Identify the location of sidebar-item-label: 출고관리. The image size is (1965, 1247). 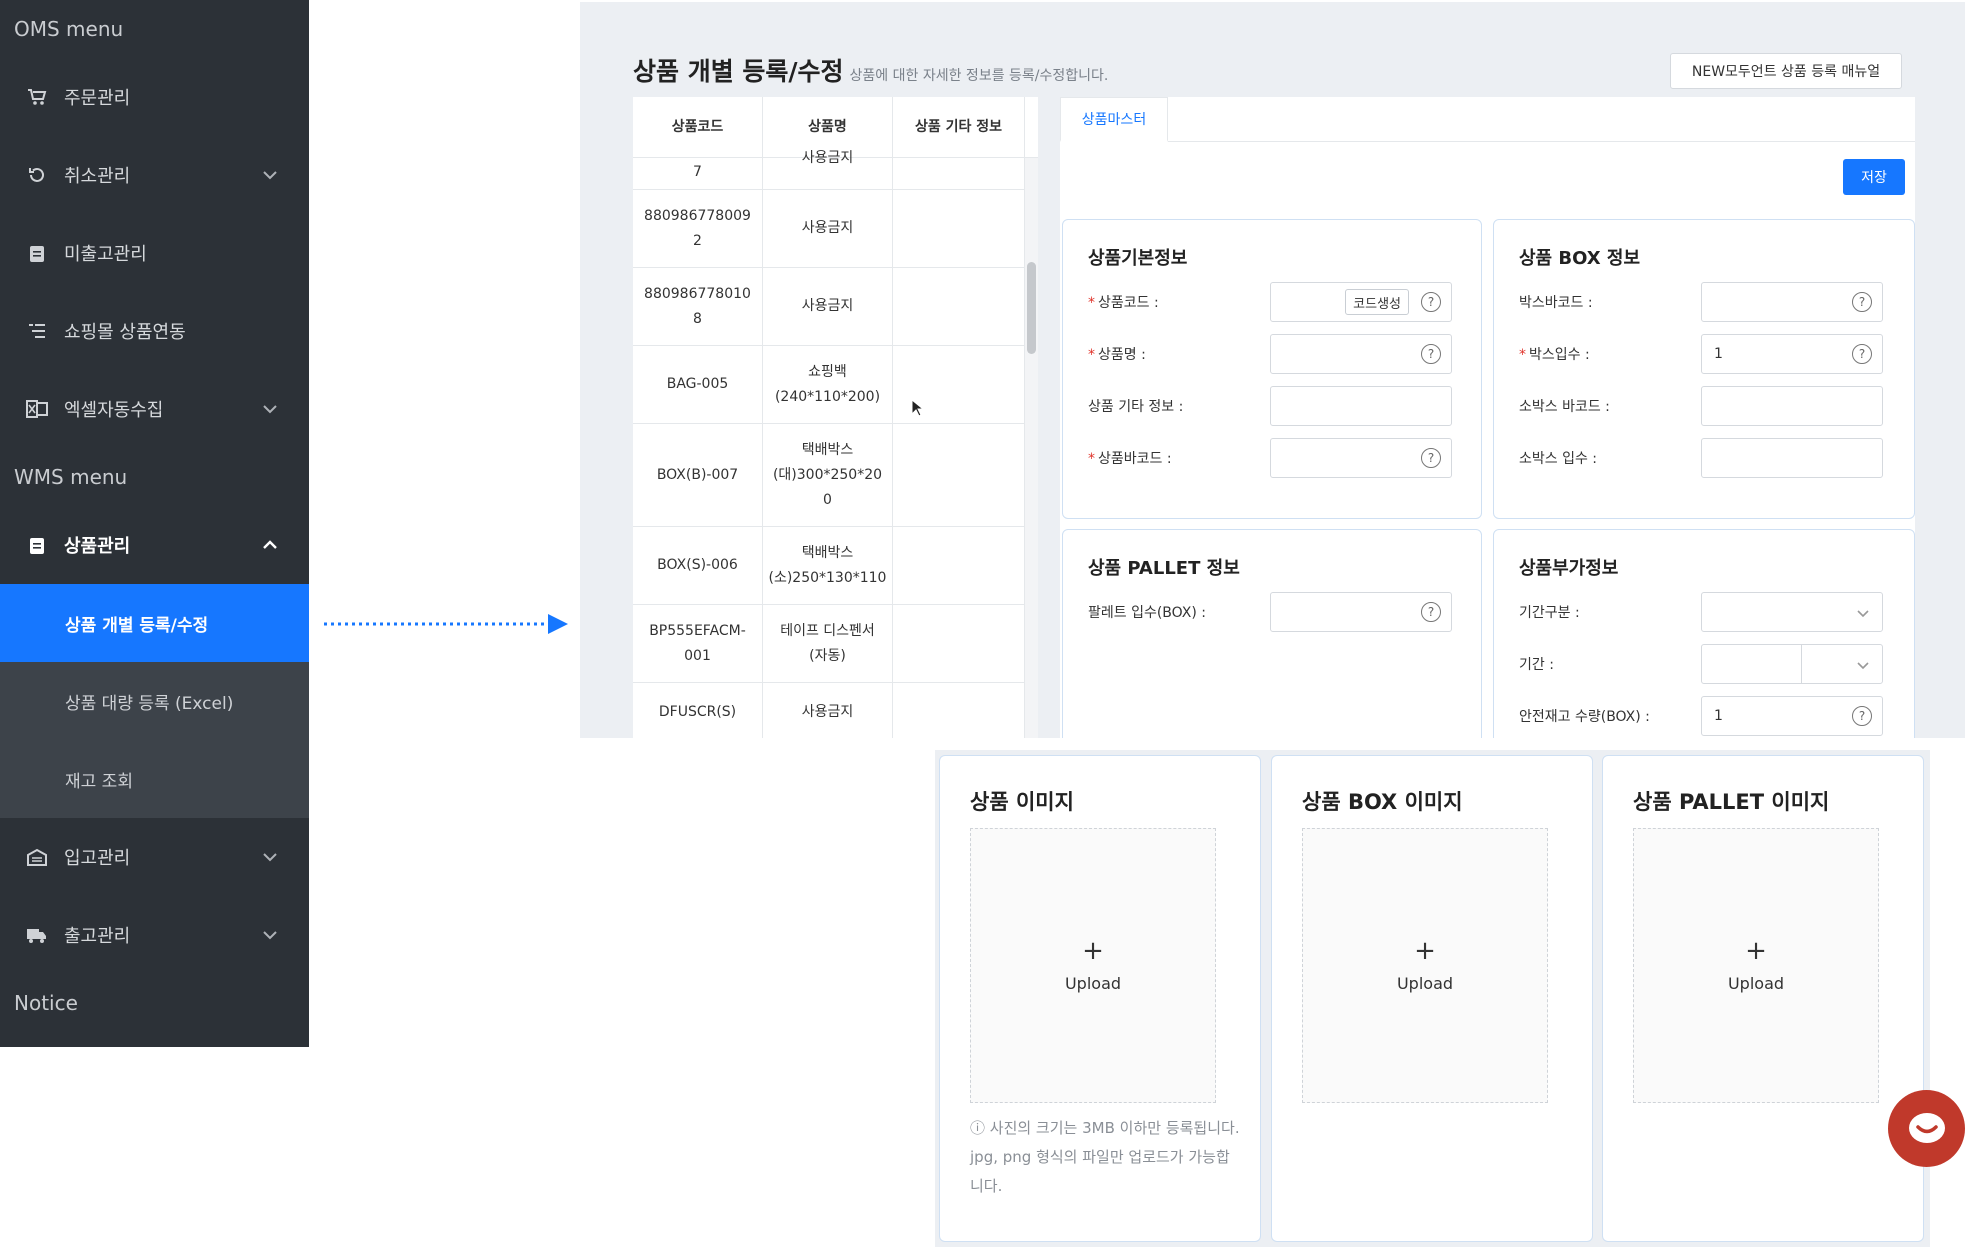
(97, 936).